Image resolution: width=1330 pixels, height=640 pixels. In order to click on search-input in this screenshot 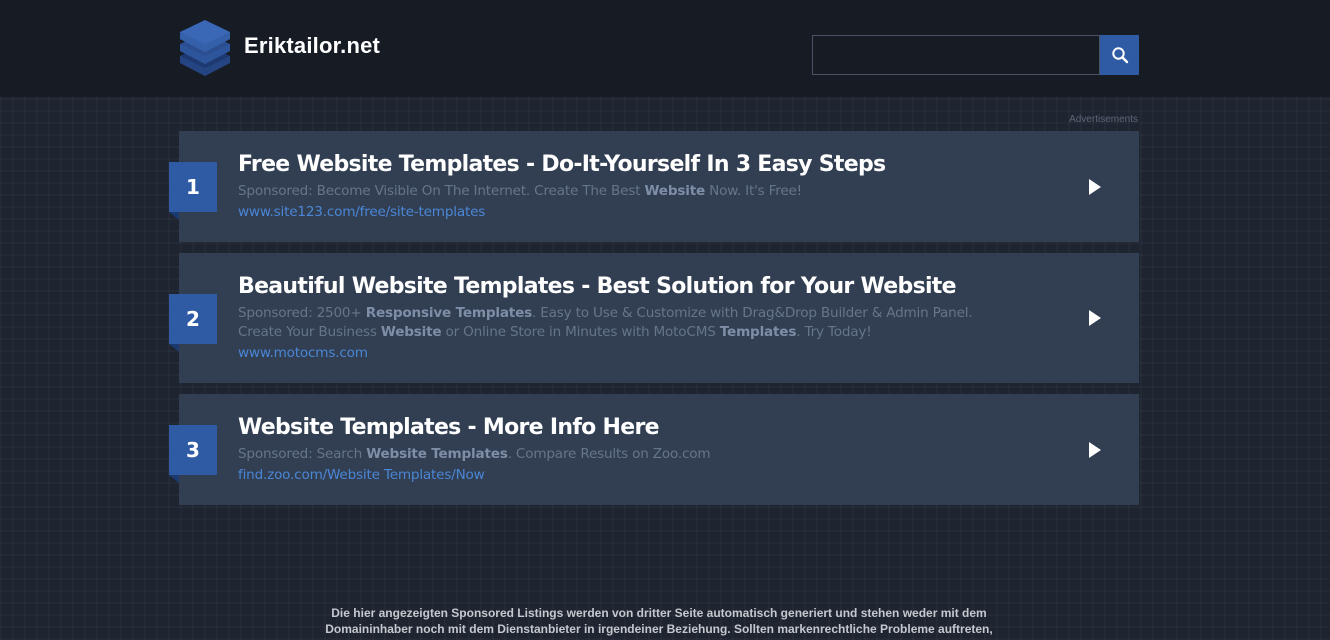, I will do `click(956, 55)`.